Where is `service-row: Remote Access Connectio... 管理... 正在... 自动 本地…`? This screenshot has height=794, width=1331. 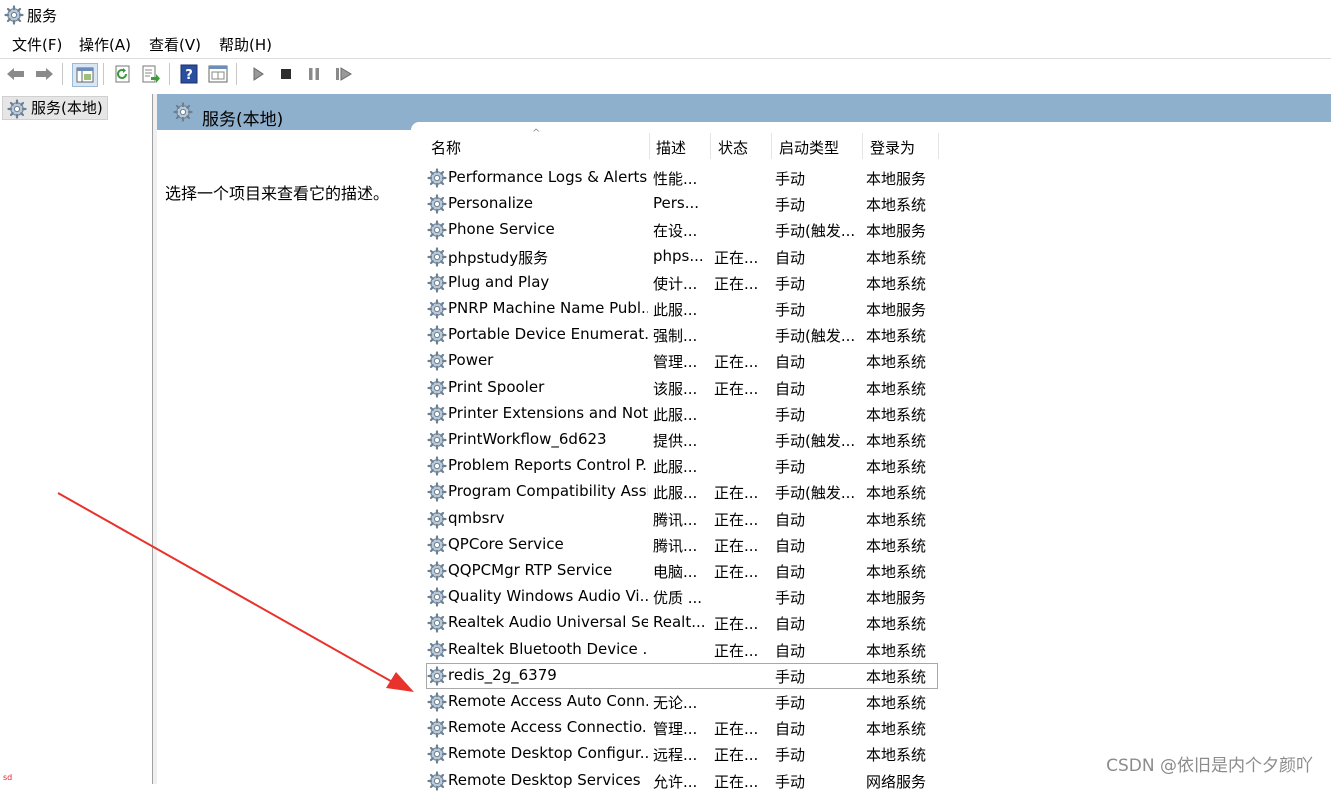
service-row: Remote Access Connectio... 管理... 正在... 自动 本地… is located at coordinates (682, 728).